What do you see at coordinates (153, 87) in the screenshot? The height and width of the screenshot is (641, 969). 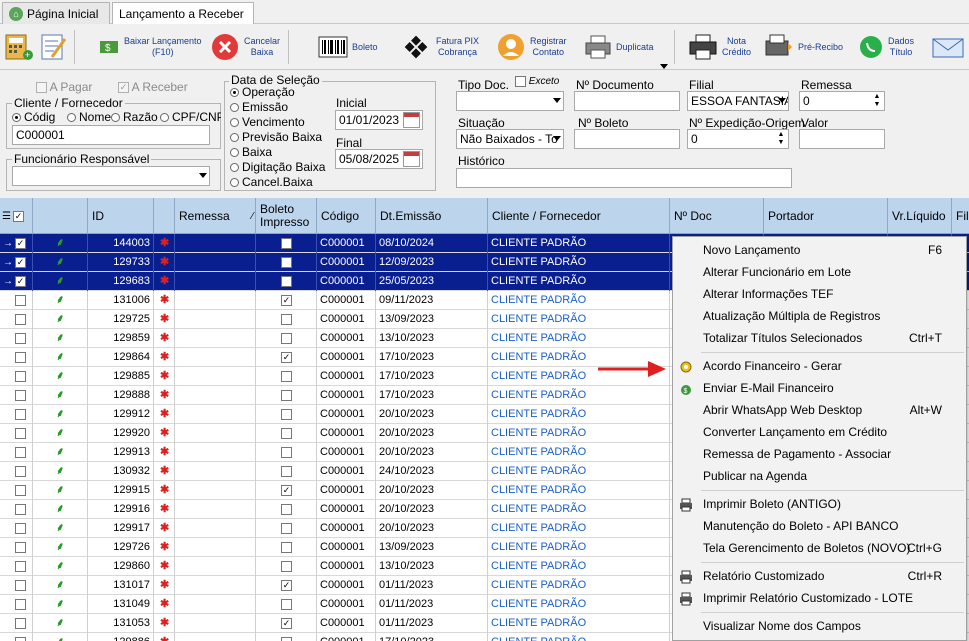 I see `a-receber-checkbox: ✓ A Receber` at bounding box center [153, 87].